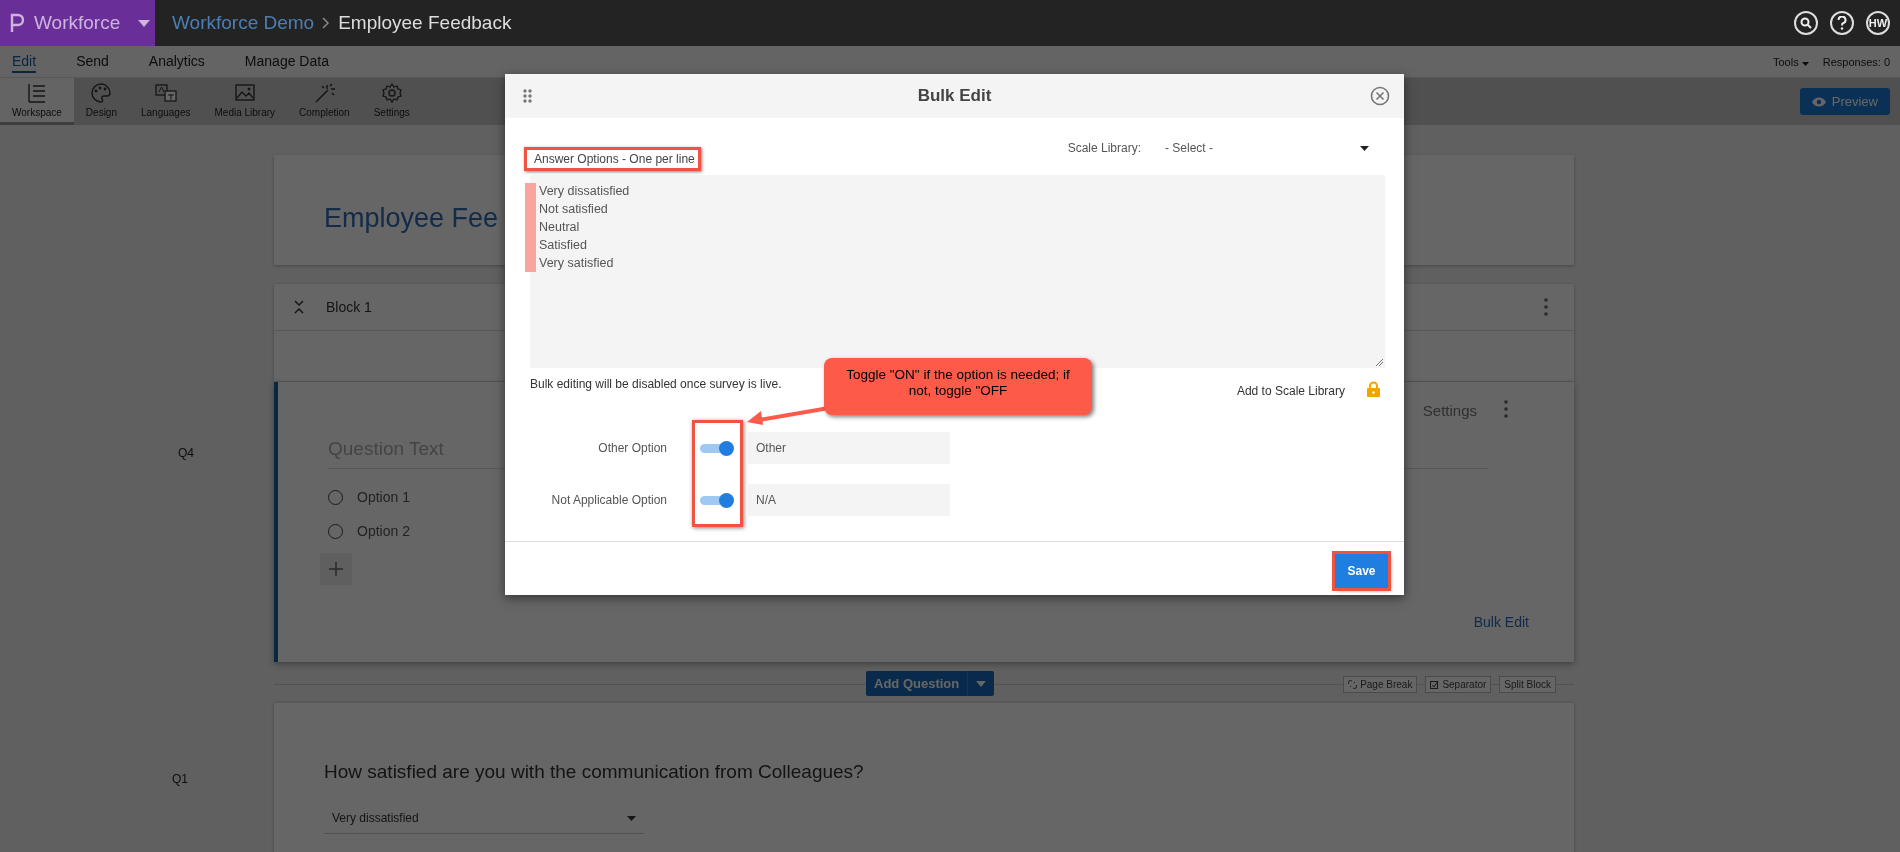 The image size is (1900, 852). I want to click on translate-icon, so click(165, 93).